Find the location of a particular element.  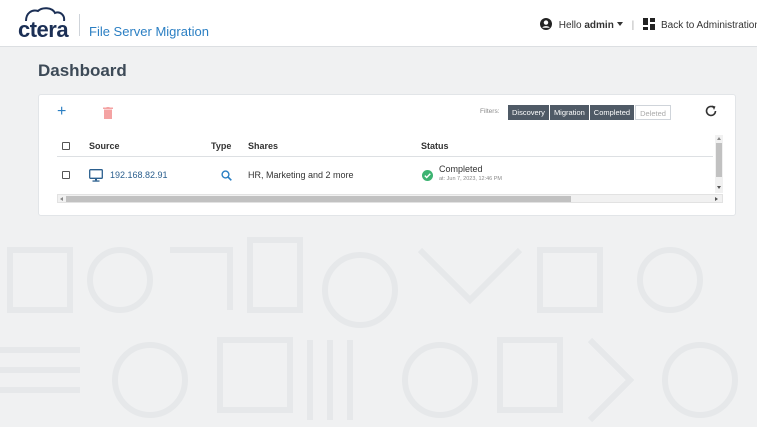

ctera-logo: ctera is located at coordinates (48, 25).